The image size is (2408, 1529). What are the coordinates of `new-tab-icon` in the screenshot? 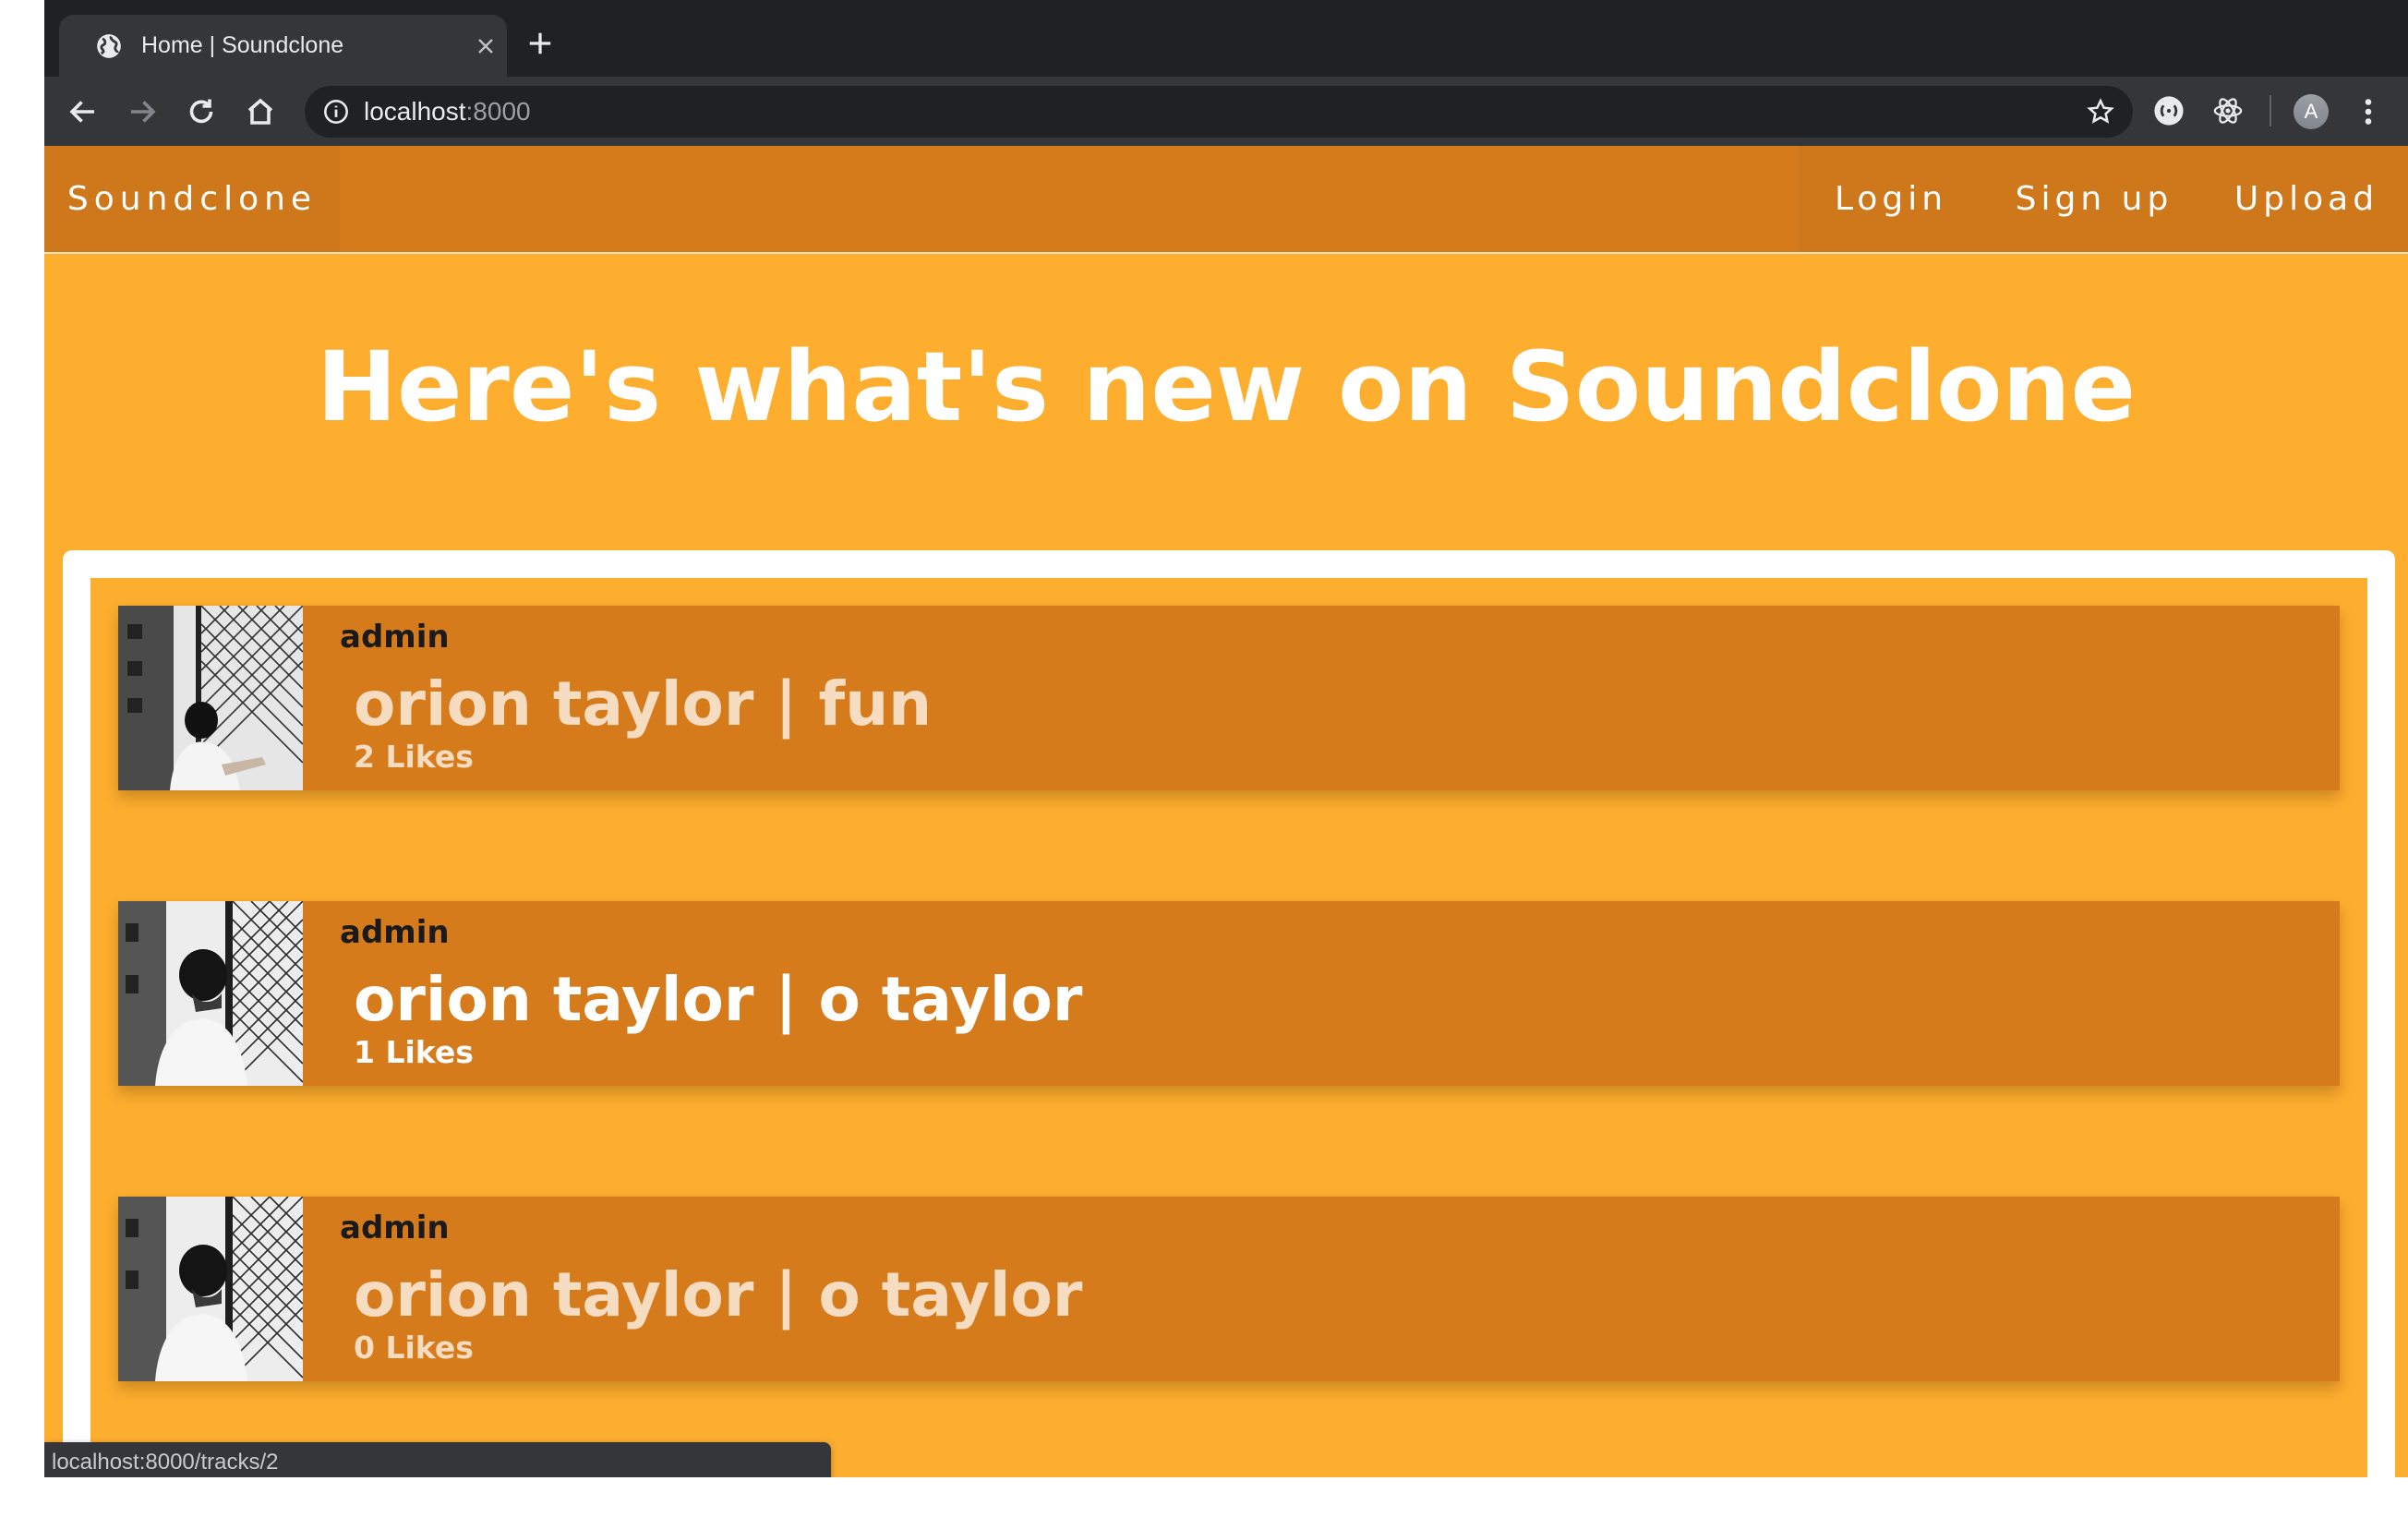 It's located at (540, 44).